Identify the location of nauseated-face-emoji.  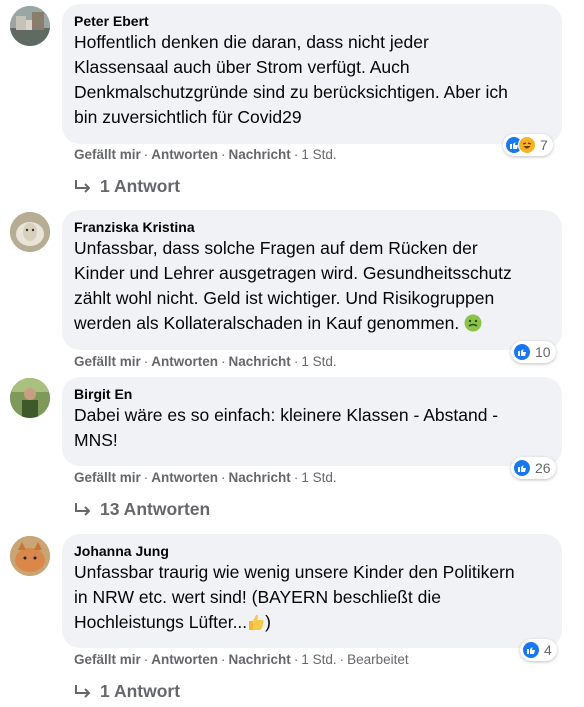
(473, 326).